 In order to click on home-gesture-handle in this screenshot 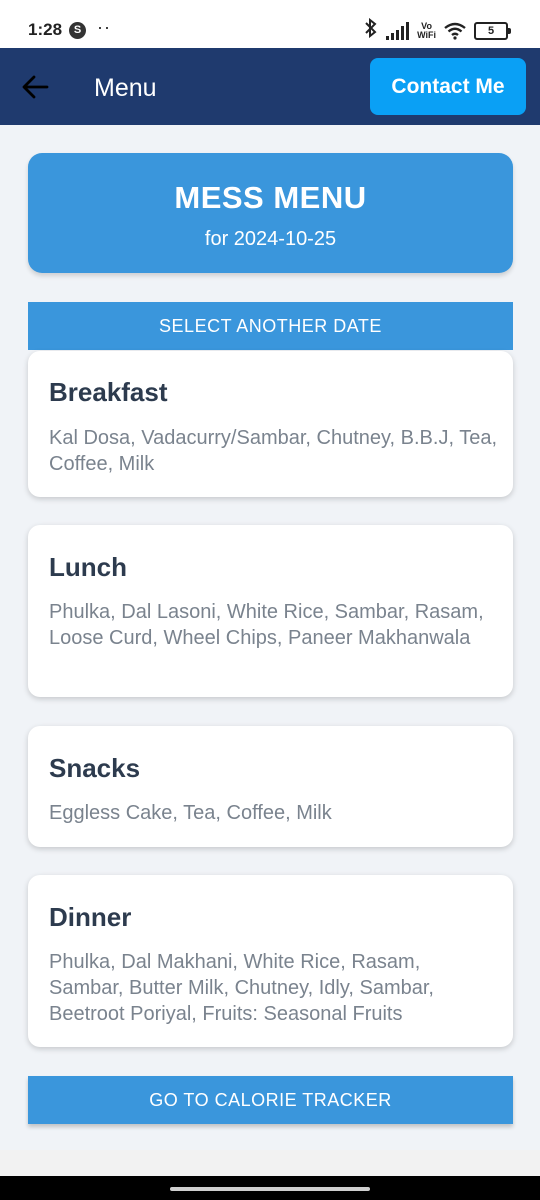, I will do `click(270, 1189)`.